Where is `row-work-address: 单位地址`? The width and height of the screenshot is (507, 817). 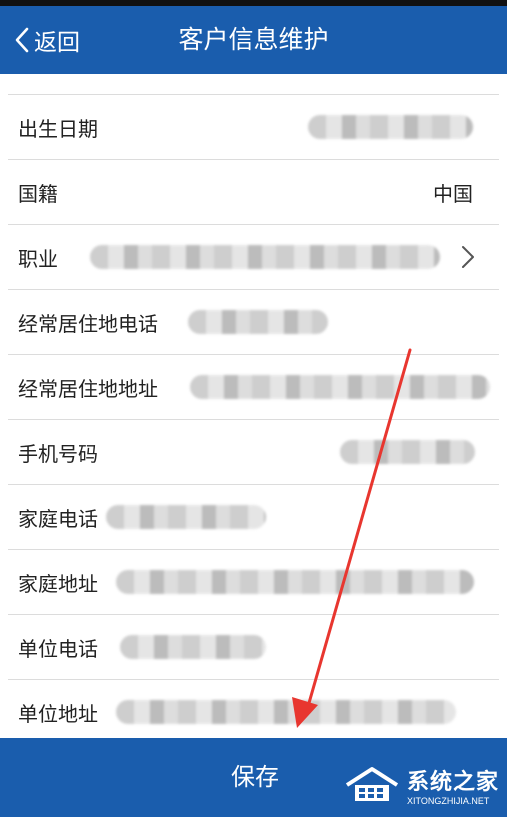
row-work-address: 单位地址 is located at coordinates (253, 712).